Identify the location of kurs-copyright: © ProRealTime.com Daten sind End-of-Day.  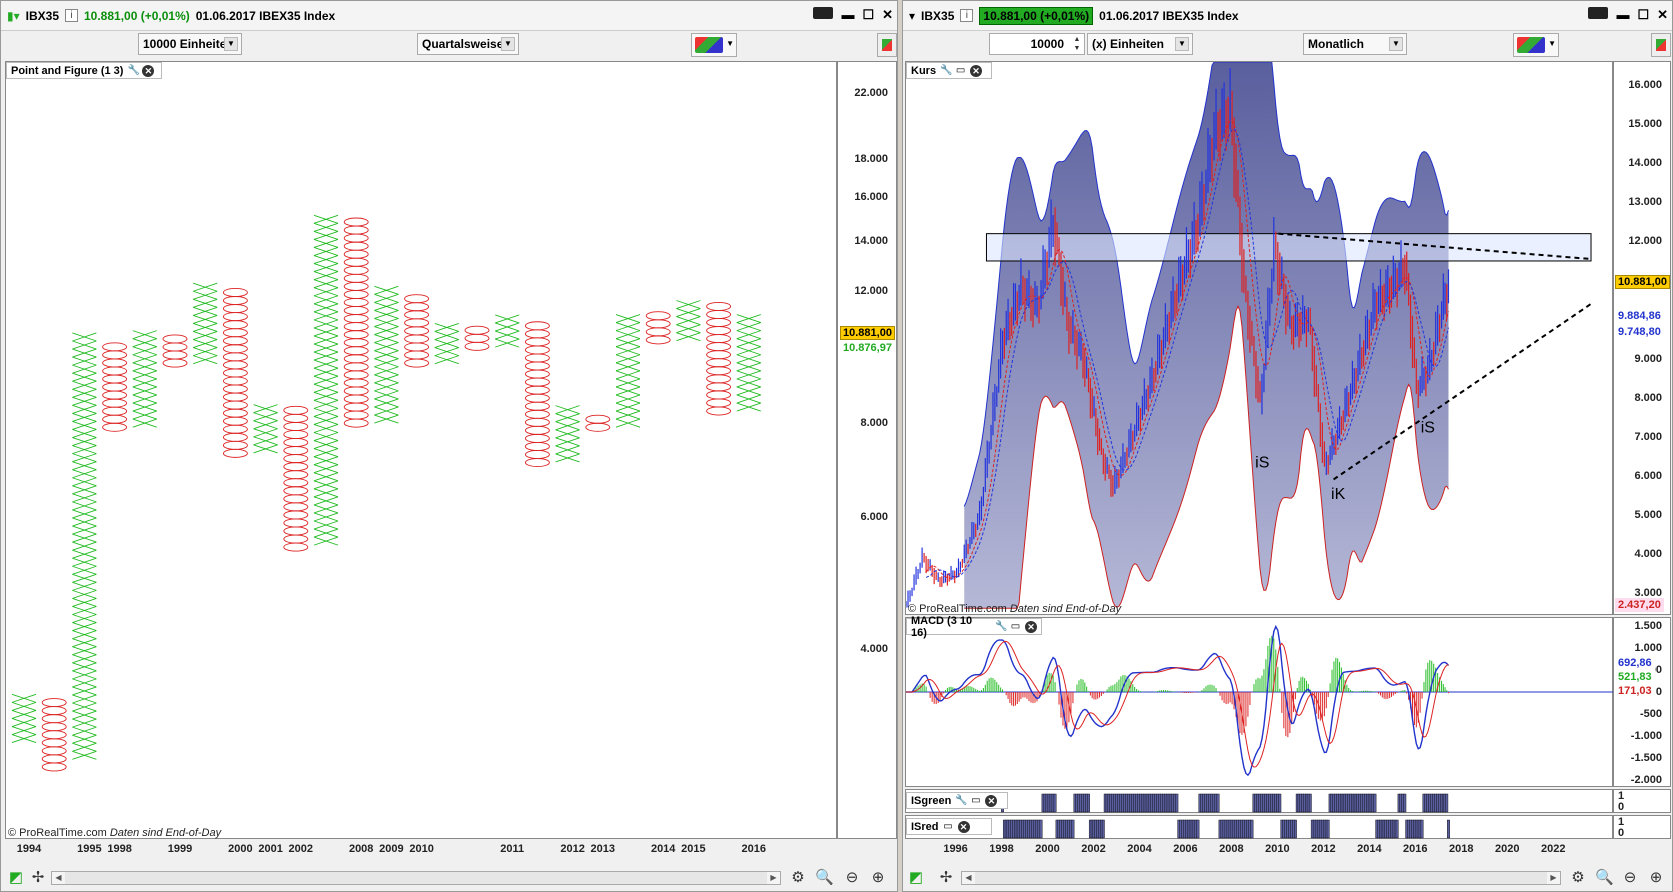
(1014, 609).